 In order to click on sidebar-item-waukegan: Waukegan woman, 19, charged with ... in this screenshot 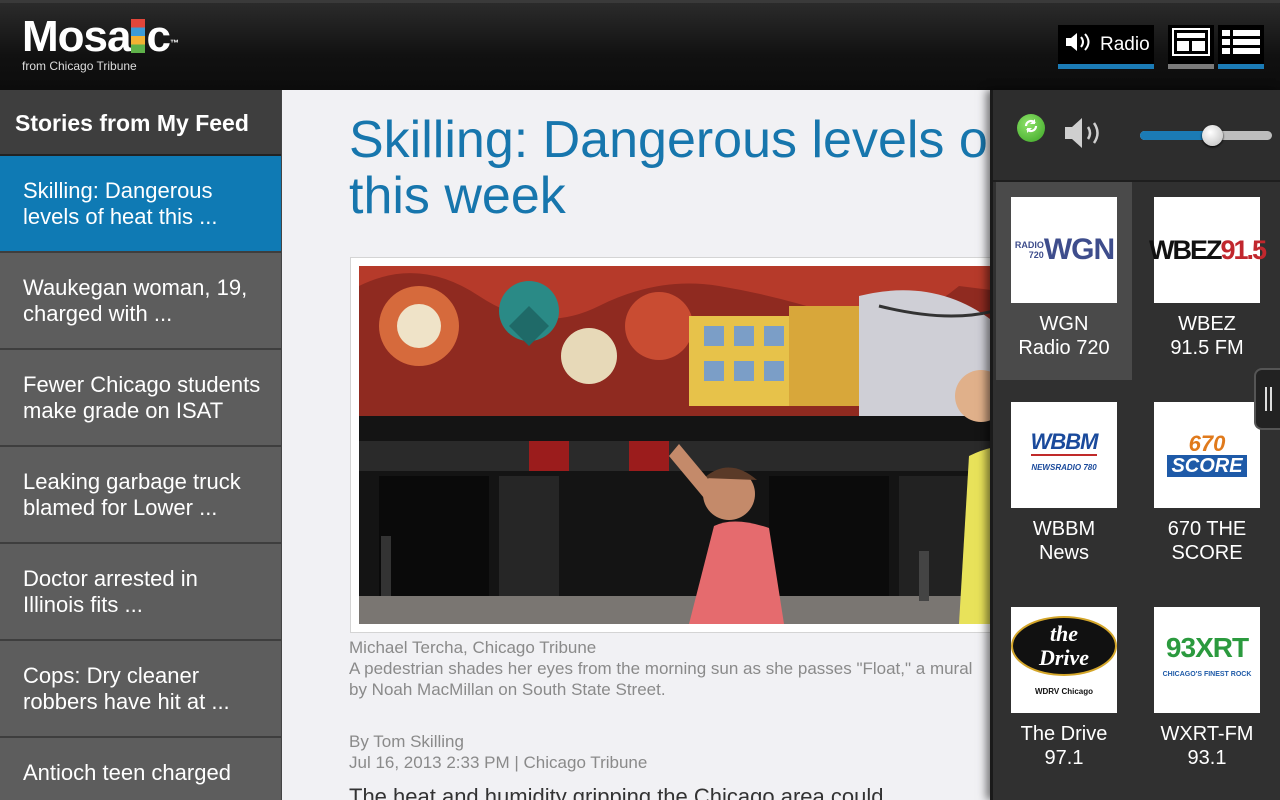, I will do `click(140, 301)`.